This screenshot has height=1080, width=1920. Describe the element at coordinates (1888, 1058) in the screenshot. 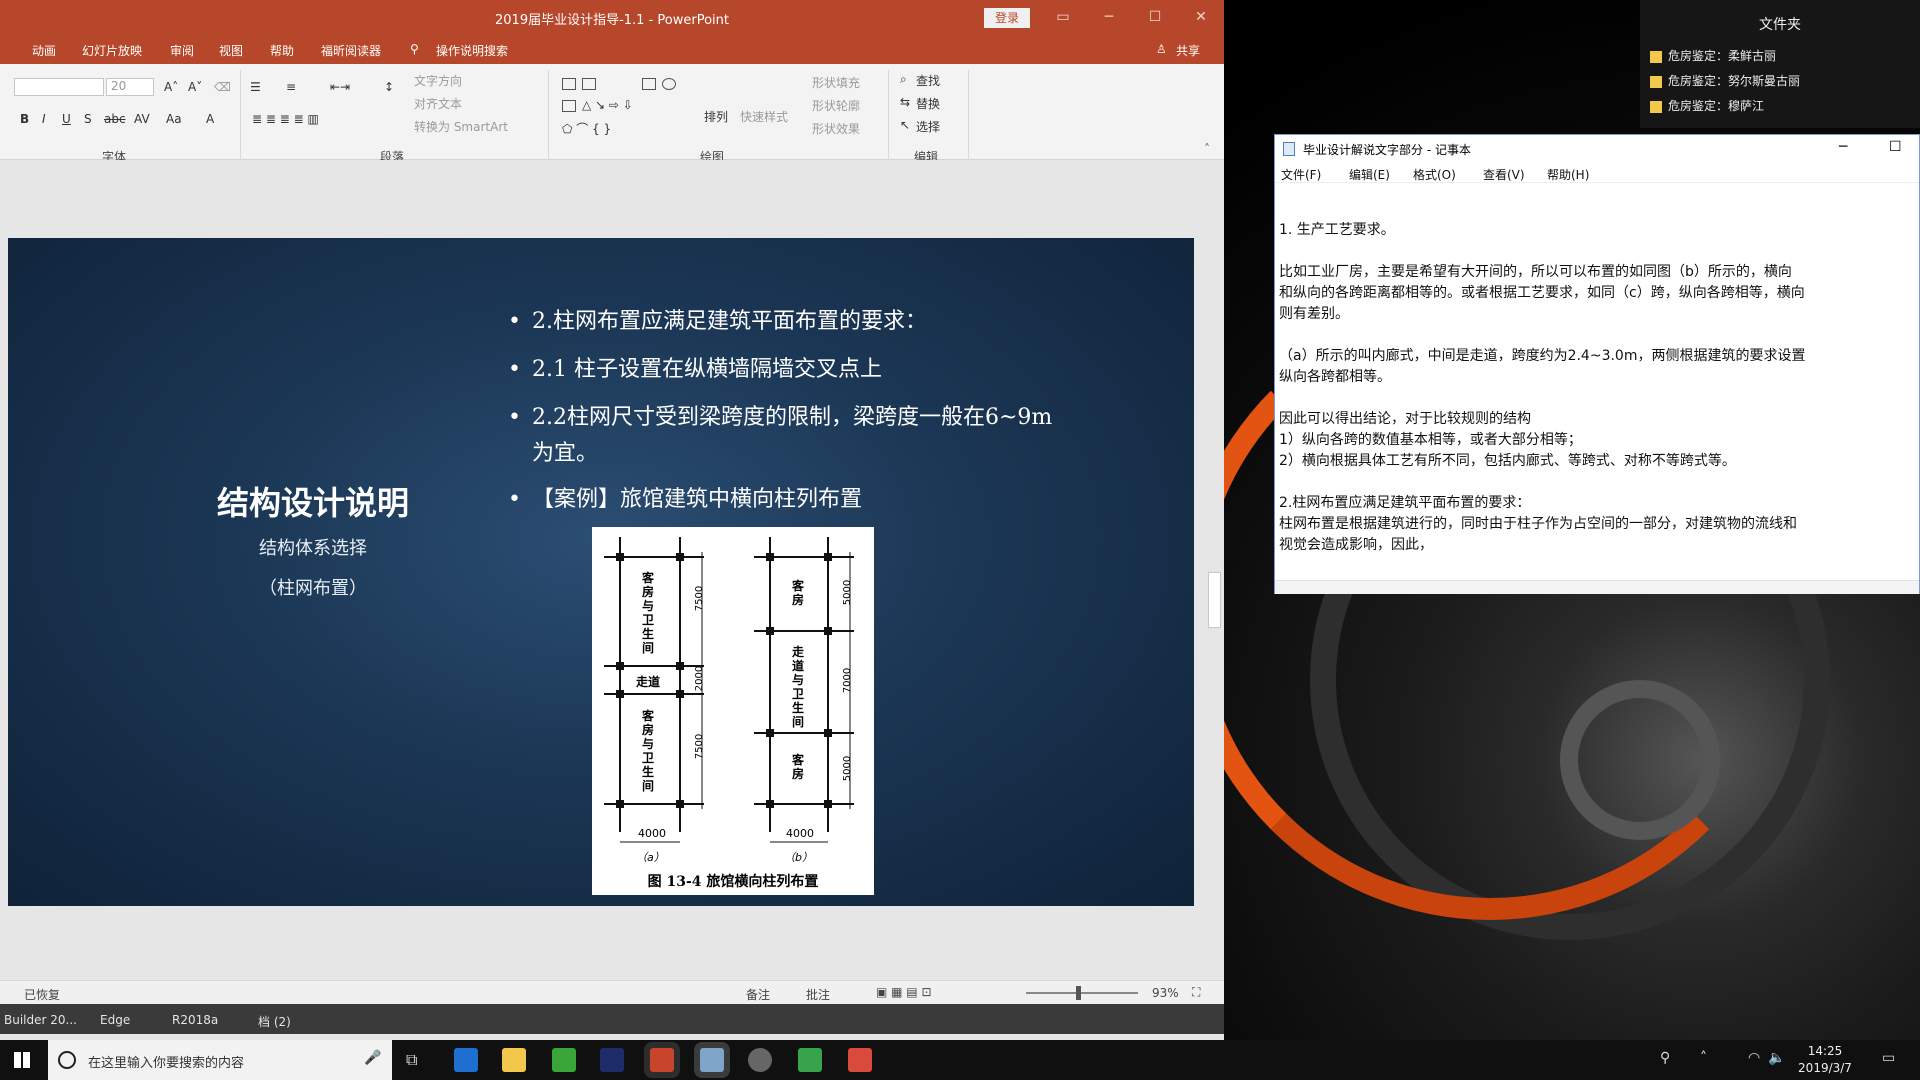

I see `notifications-icon: ▭` at that location.